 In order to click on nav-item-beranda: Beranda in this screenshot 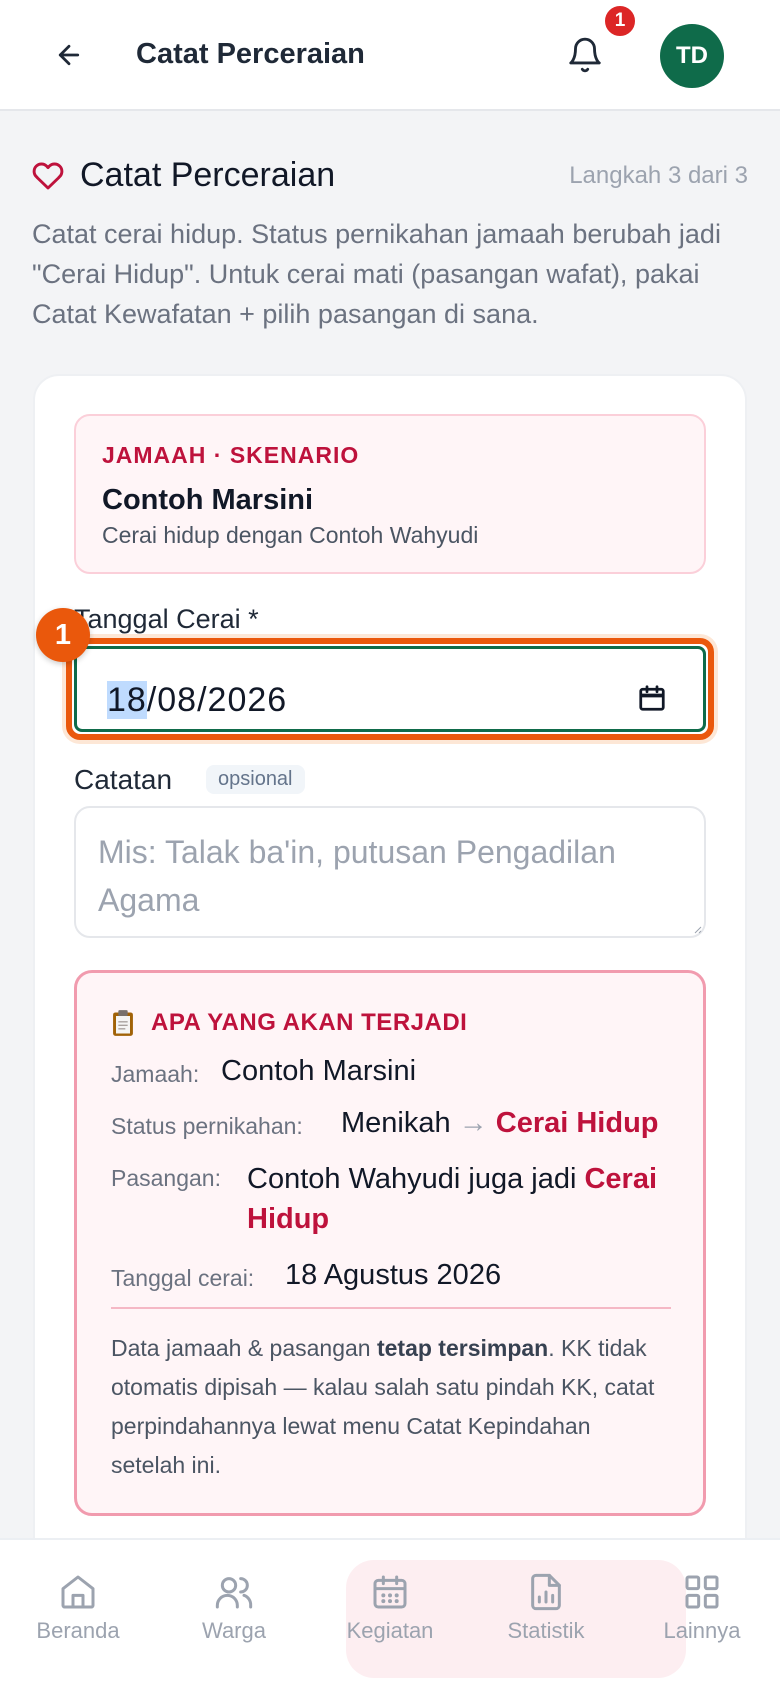, I will do `click(78, 1614)`.